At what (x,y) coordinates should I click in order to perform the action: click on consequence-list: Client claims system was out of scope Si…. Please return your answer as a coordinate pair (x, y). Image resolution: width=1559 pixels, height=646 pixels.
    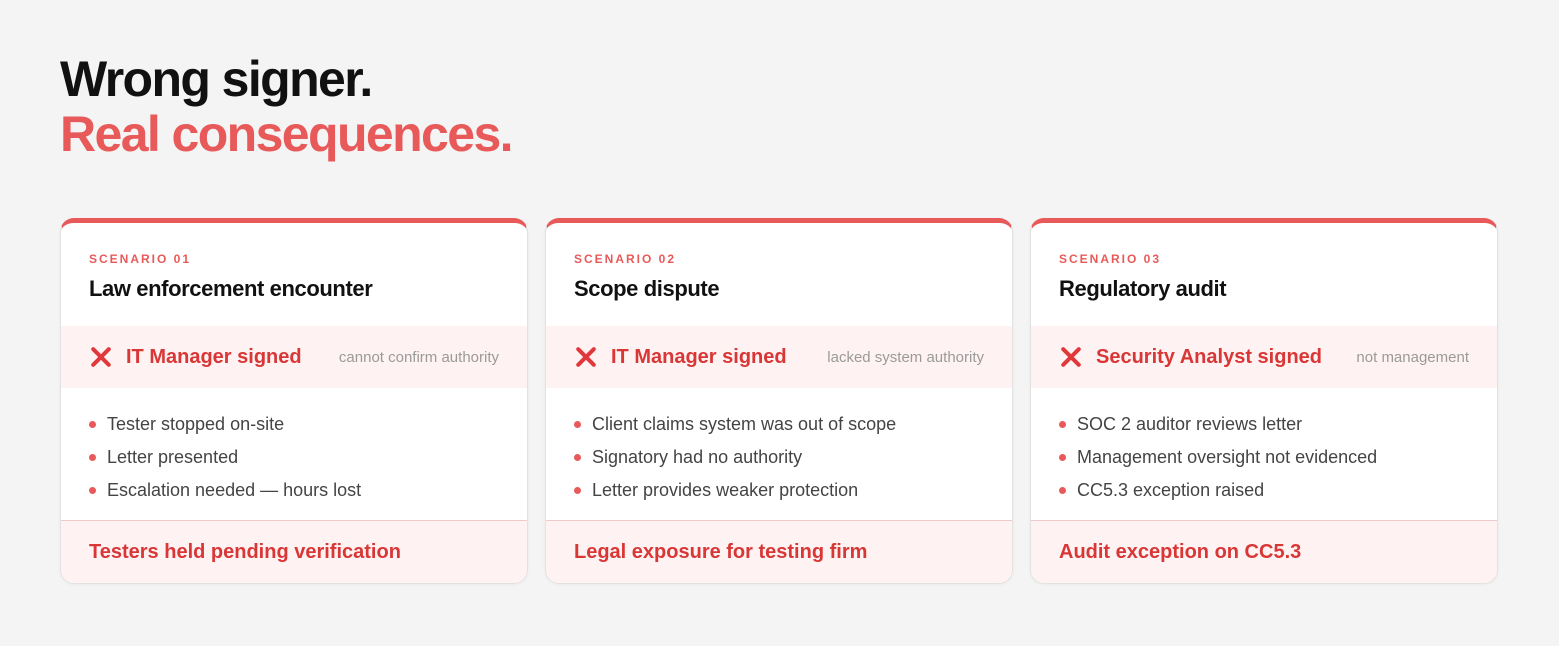
    Looking at the image, I should click on (779, 454).